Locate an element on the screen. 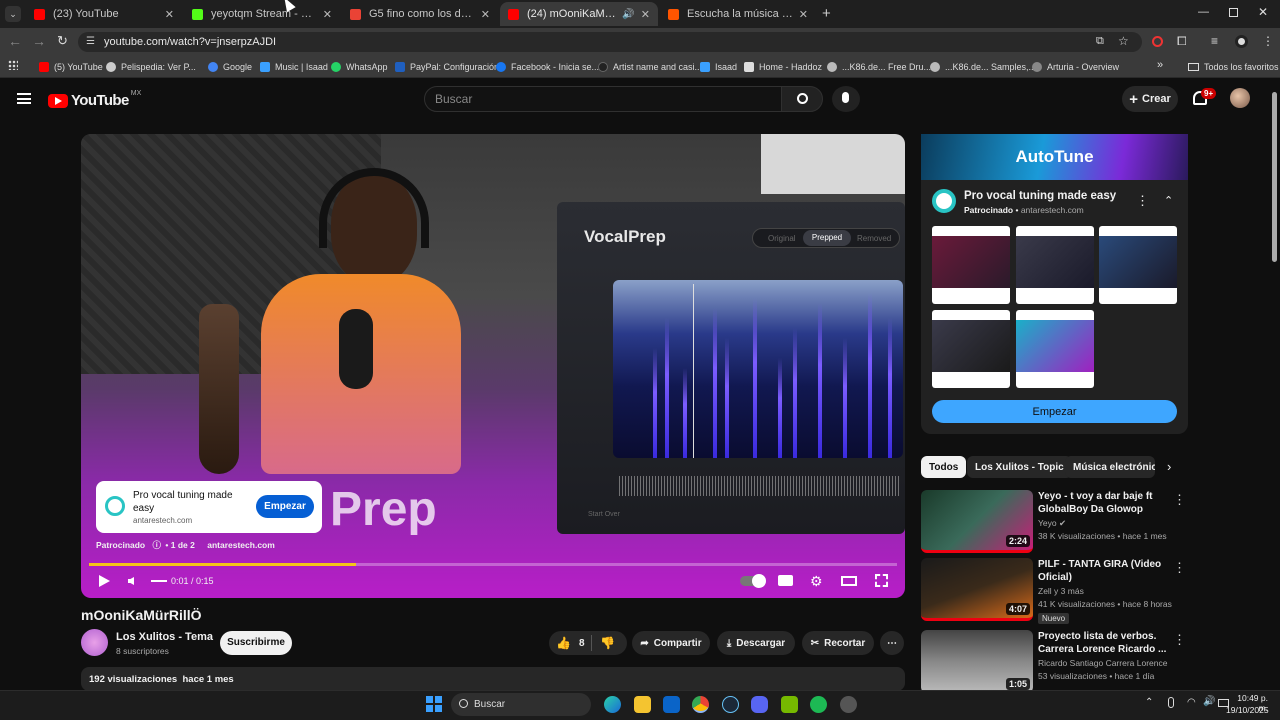 The image size is (1280, 720). windows-start-icon is located at coordinates (434, 704).